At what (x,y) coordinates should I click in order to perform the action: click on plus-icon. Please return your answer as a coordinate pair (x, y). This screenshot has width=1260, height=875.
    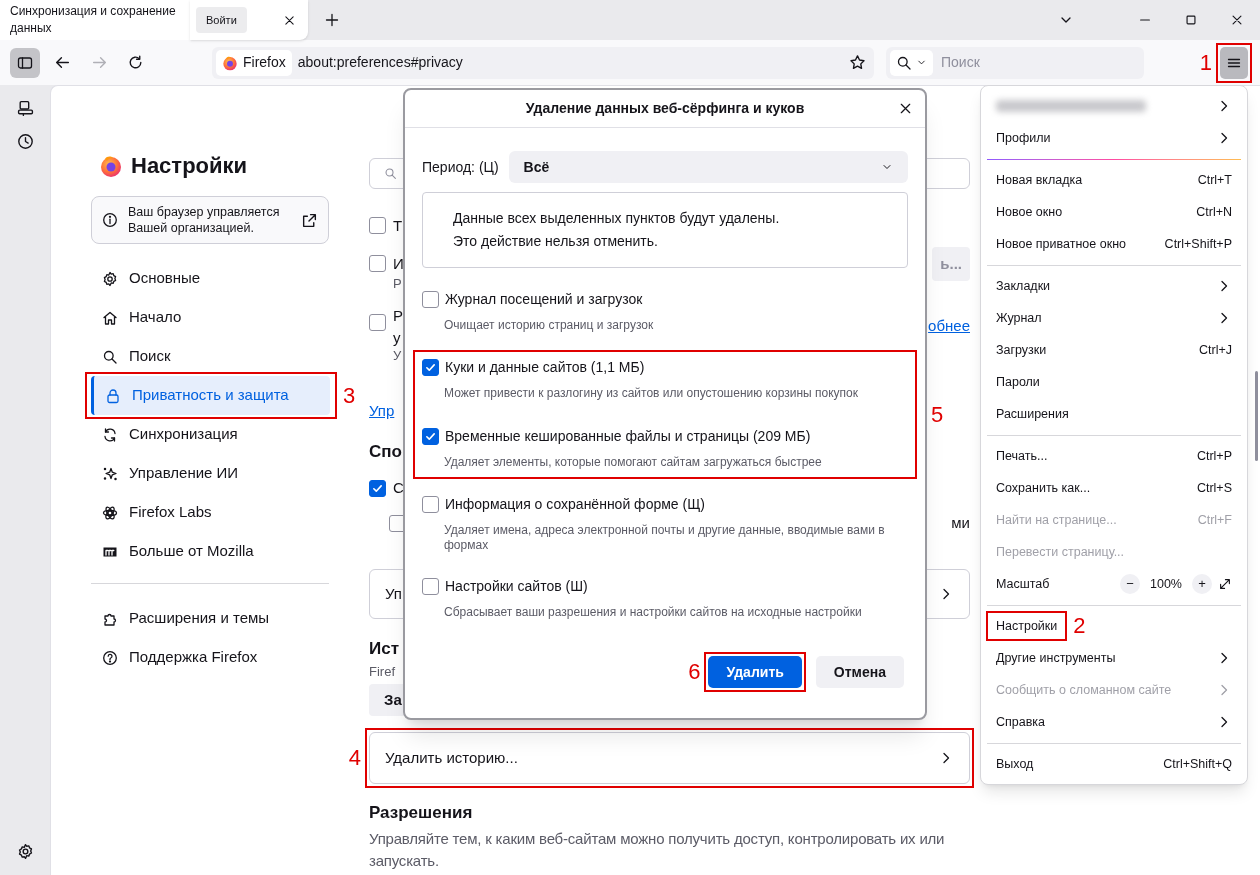
    Looking at the image, I should click on (332, 20).